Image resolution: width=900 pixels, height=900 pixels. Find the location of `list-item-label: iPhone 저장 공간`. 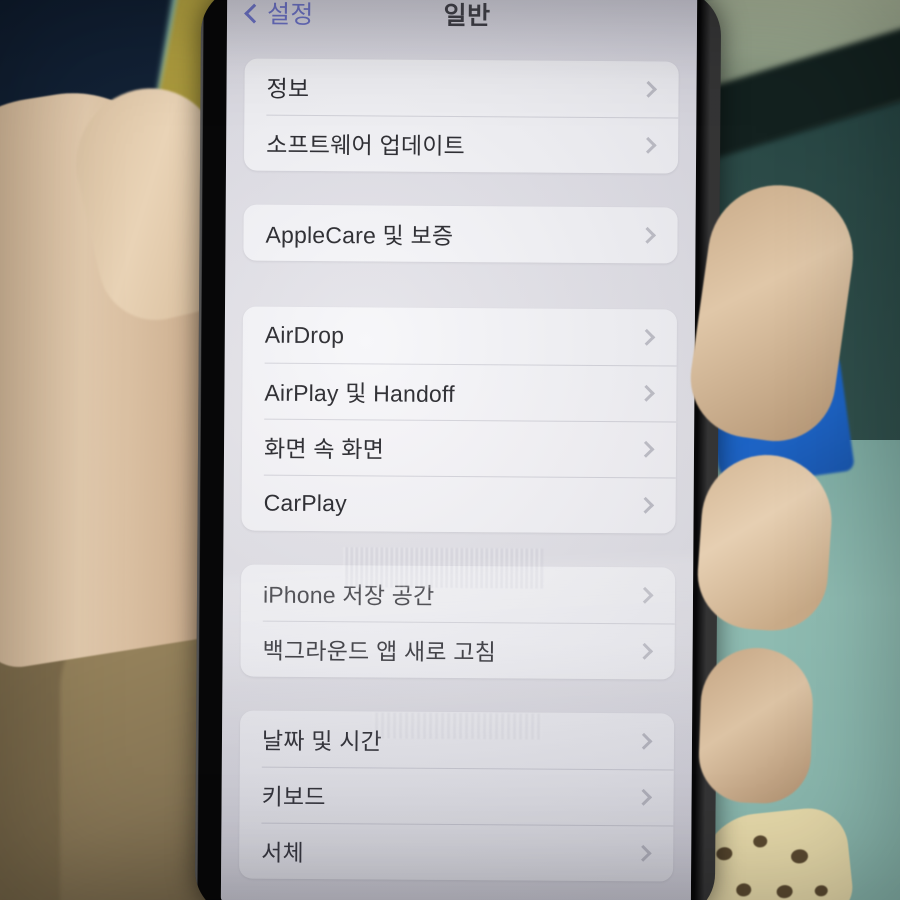

list-item-label: iPhone 저장 공간 is located at coordinates (348, 595).